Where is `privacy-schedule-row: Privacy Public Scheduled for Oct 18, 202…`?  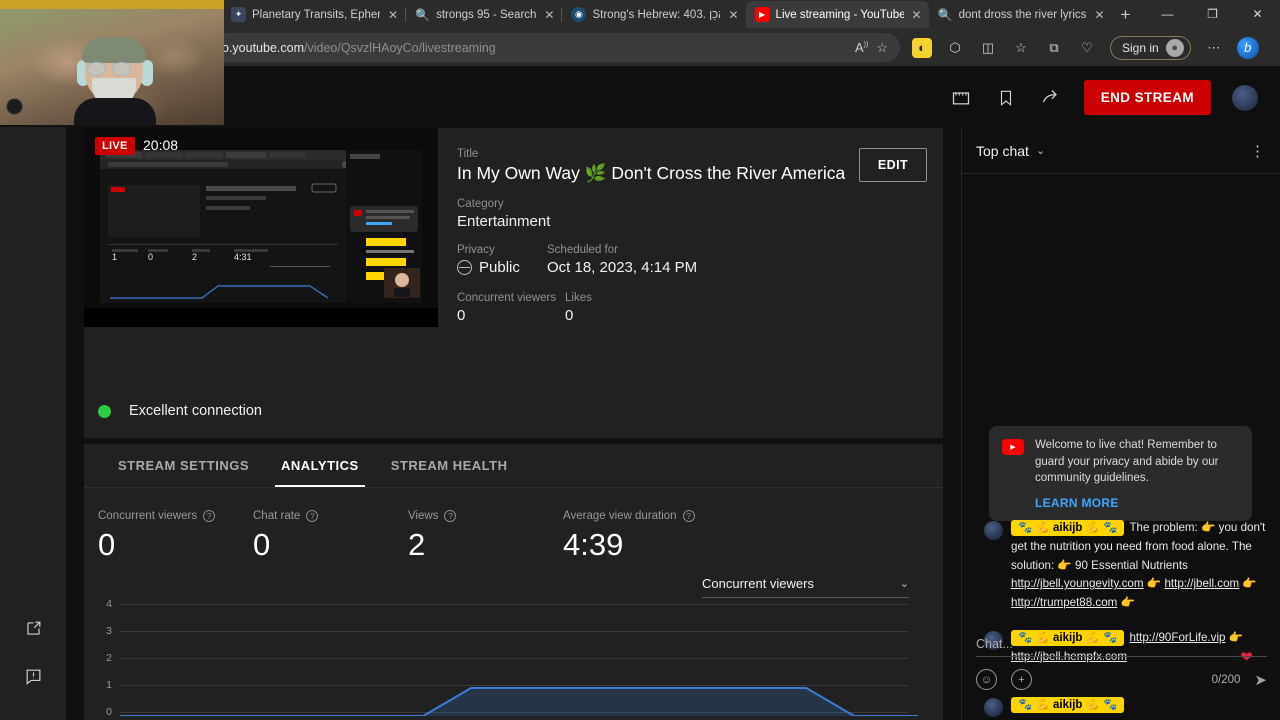 privacy-schedule-row: Privacy Public Scheduled for Oct 18, 202… is located at coordinates (692, 267).